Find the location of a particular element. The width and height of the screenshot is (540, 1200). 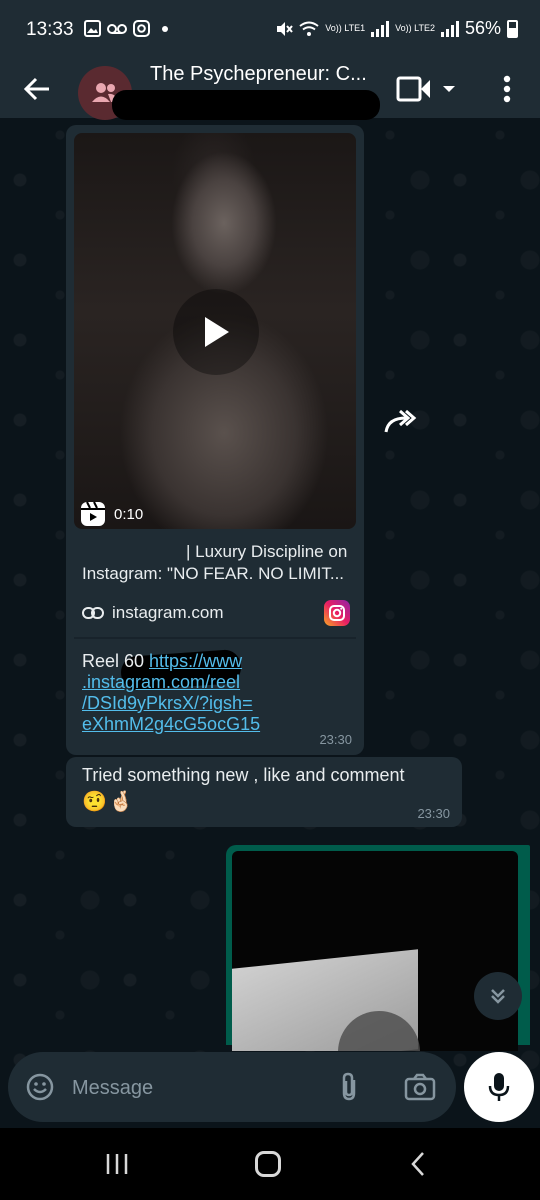

emoji-raised-eyebrow: 🤨 is located at coordinates (94, 802).